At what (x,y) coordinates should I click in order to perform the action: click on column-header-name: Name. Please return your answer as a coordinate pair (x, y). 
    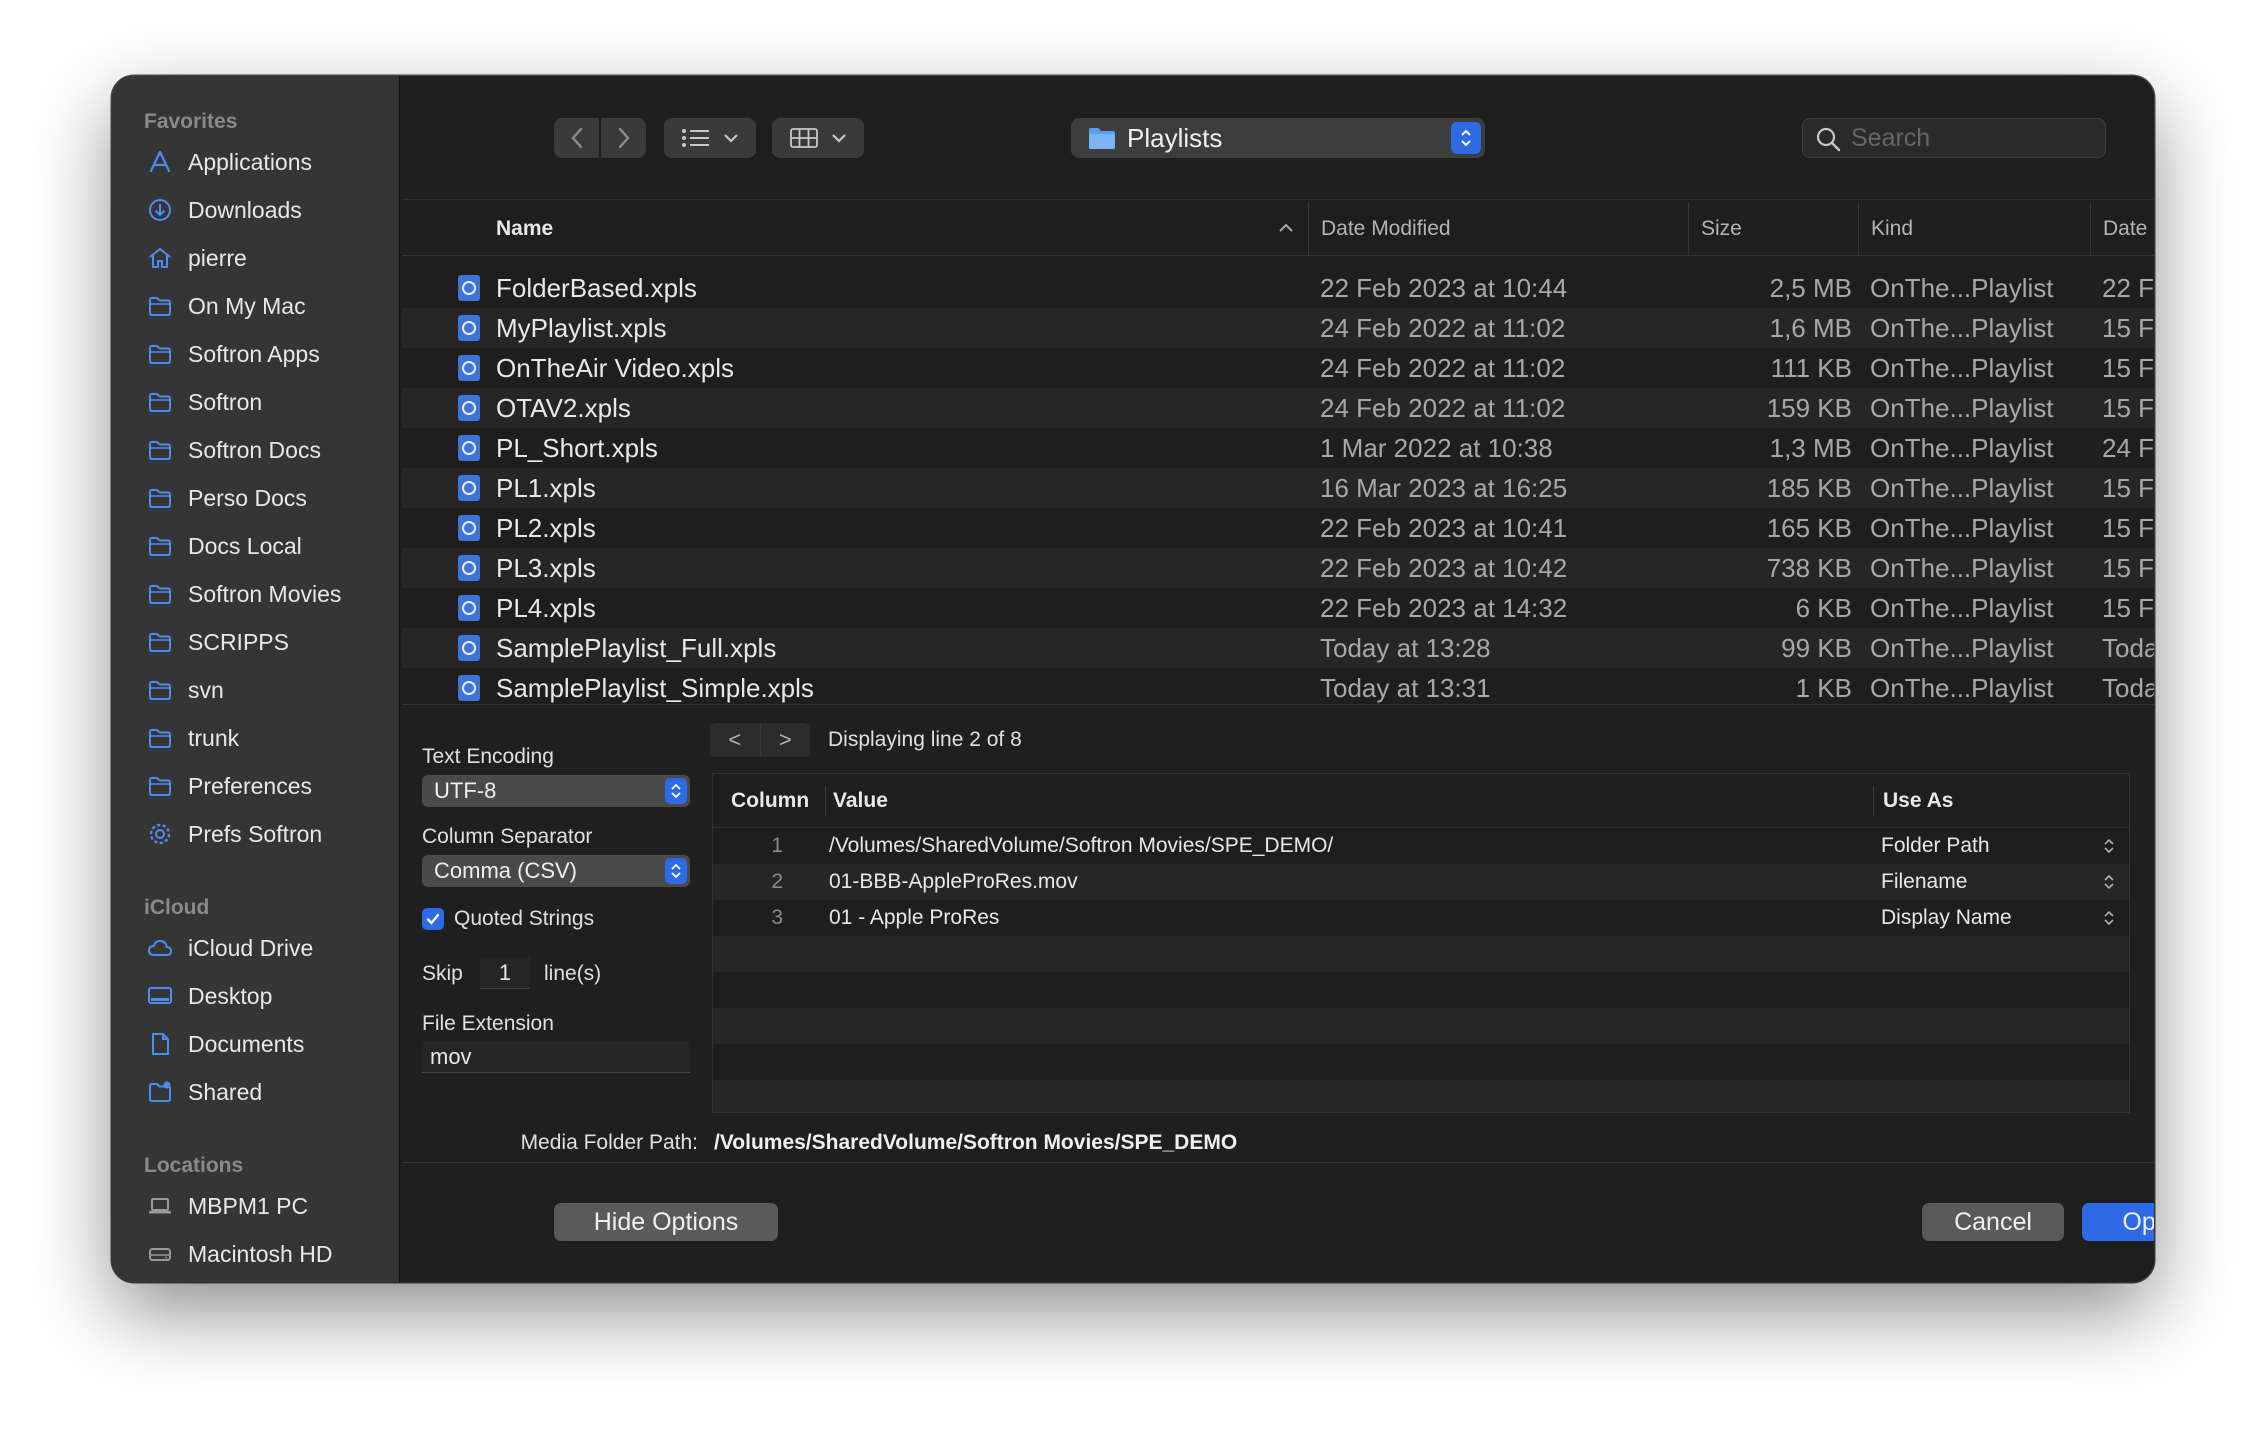
    Looking at the image, I should click on (524, 229).